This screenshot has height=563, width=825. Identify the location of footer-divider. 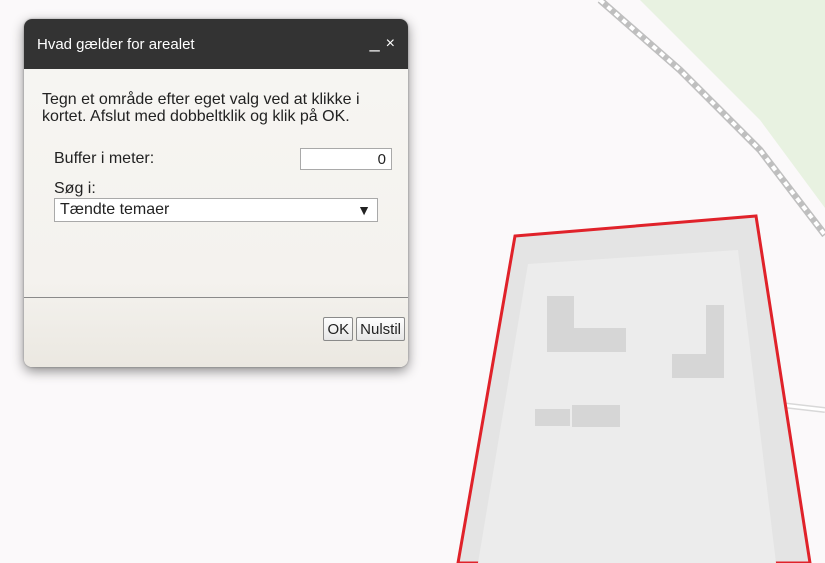
(216, 297).